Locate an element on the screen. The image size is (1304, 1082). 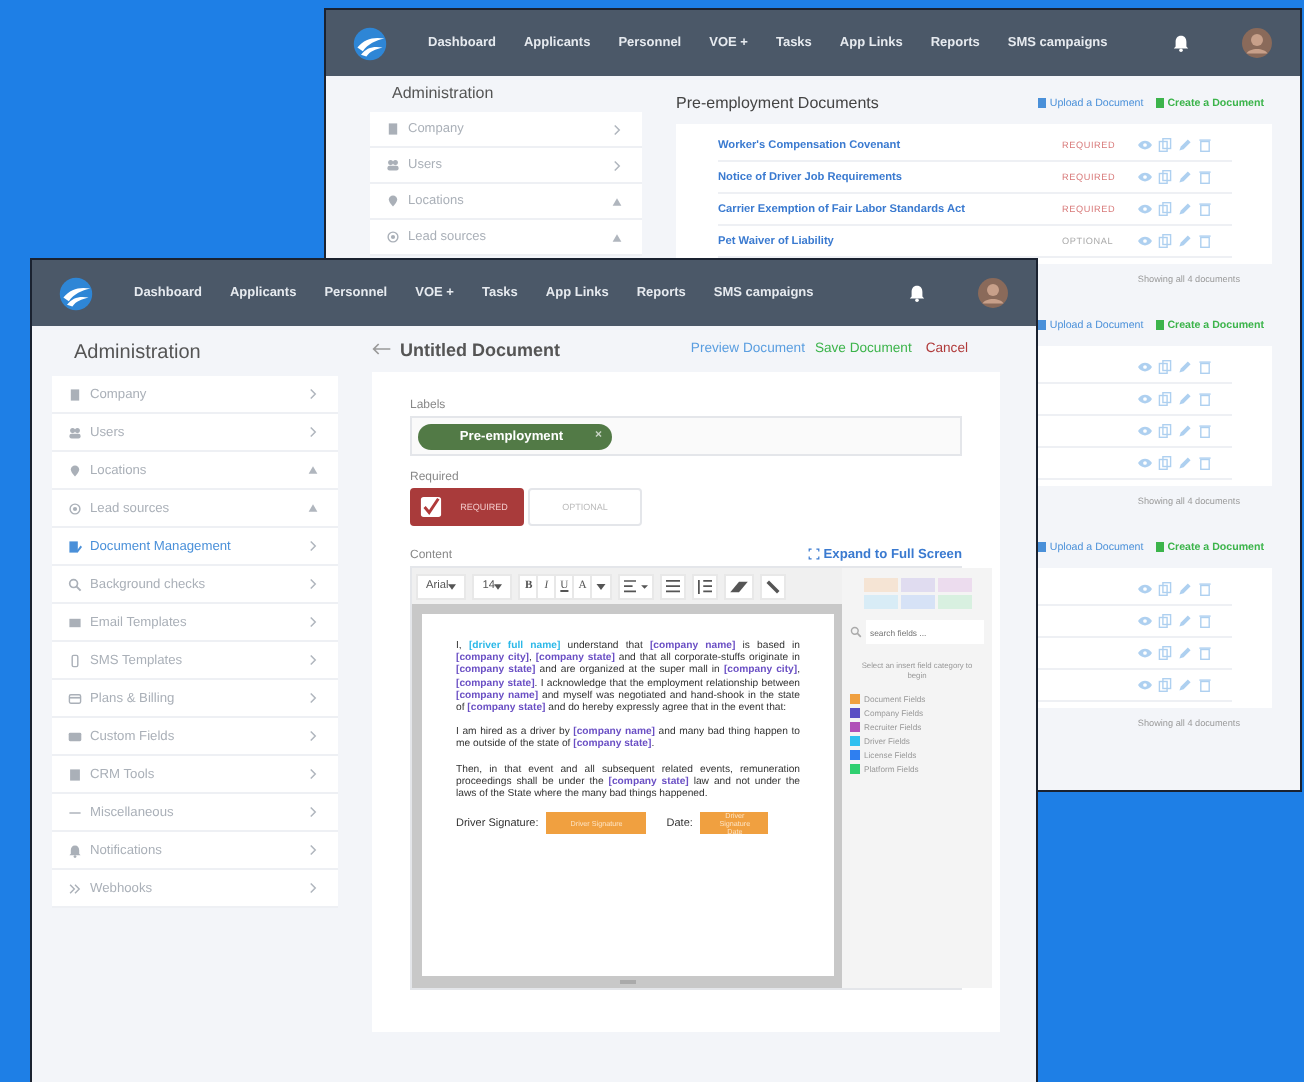
users-icon is located at coordinates (75, 432).